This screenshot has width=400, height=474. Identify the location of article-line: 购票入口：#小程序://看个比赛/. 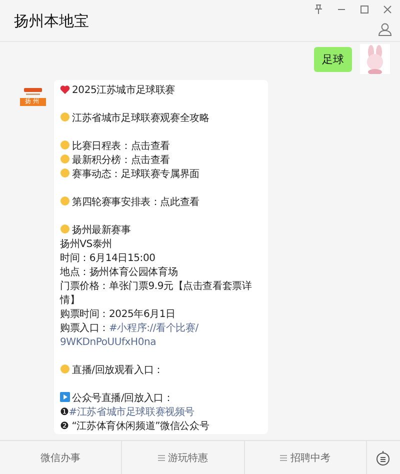
(130, 329).